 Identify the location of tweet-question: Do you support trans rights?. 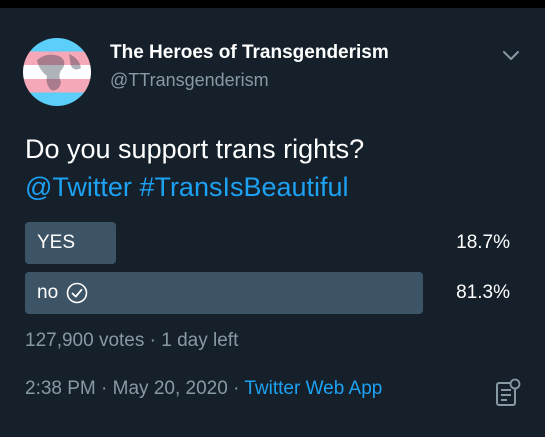
(195, 149).